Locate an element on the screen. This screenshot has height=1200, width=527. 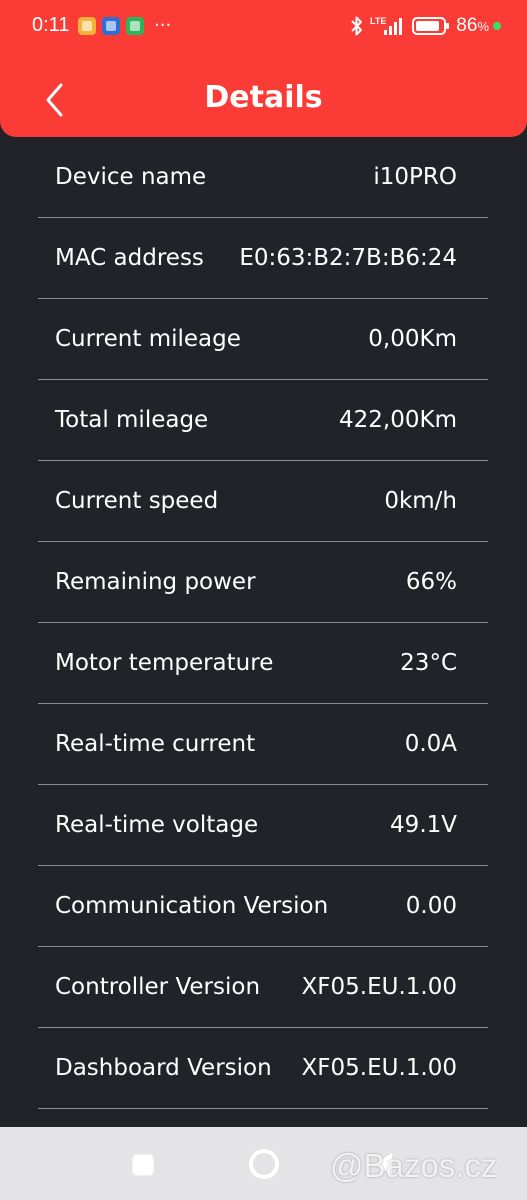
bluetooth-icon is located at coordinates (357, 26).